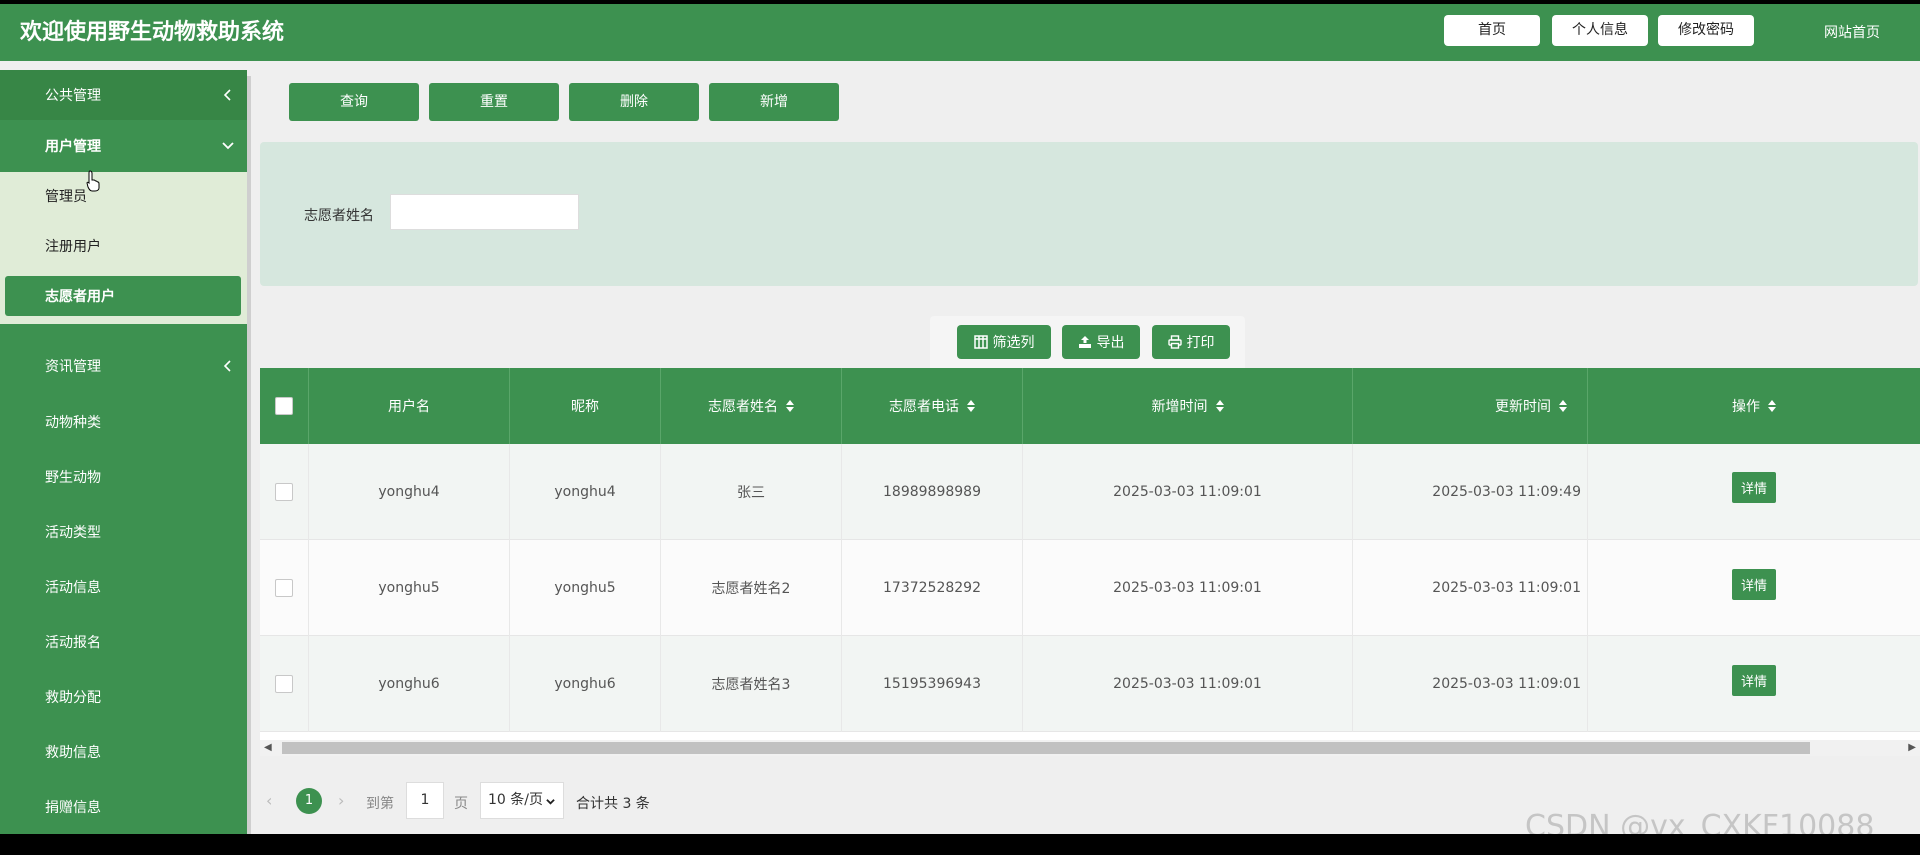 This screenshot has width=1920, height=855. I want to click on sidebar-item-activity-signup: 活动报名, so click(123, 641).